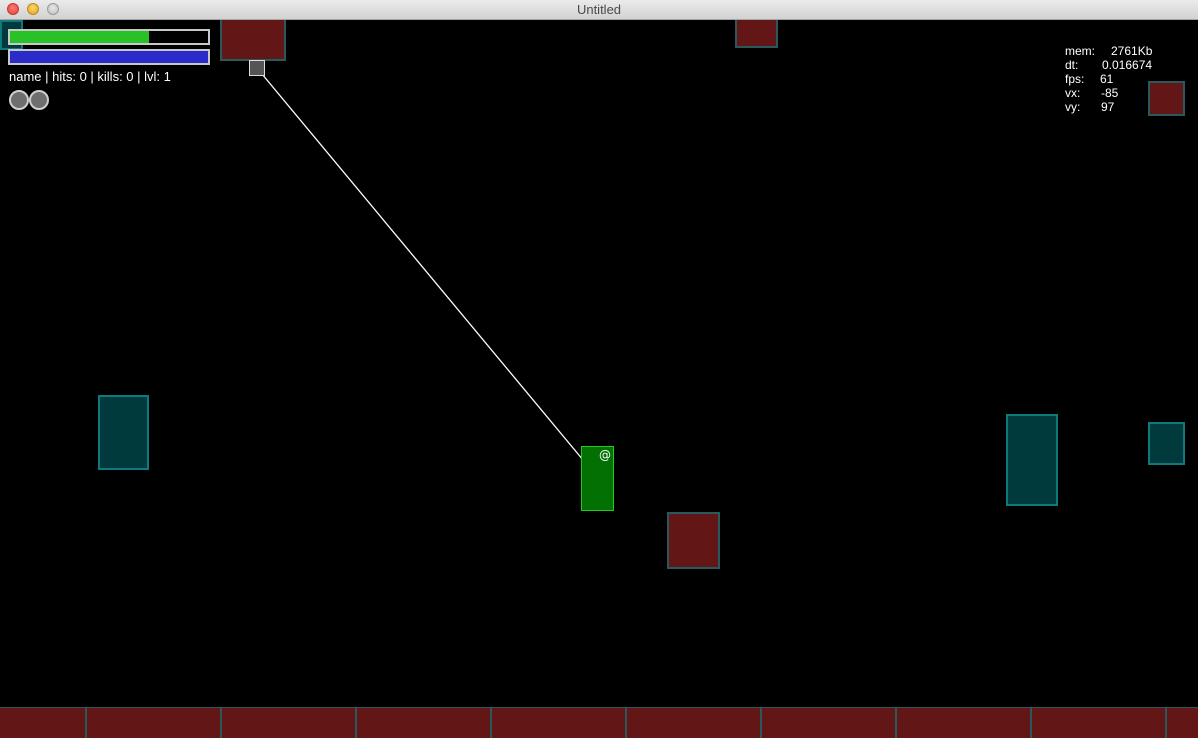 Image resolution: width=1198 pixels, height=738 pixels. I want to click on health-bar, so click(109, 37).